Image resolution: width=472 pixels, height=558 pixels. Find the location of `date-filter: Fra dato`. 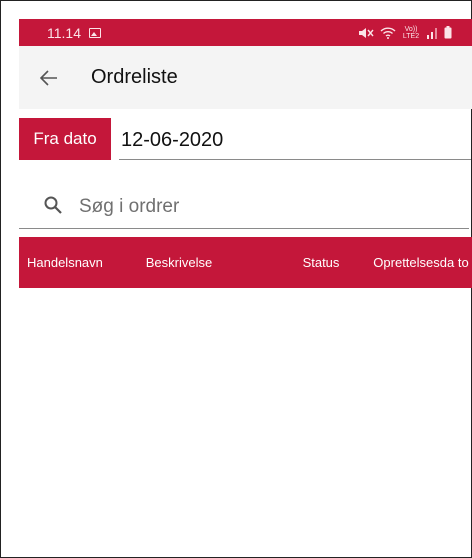

date-filter: Fra dato is located at coordinates (245, 141).